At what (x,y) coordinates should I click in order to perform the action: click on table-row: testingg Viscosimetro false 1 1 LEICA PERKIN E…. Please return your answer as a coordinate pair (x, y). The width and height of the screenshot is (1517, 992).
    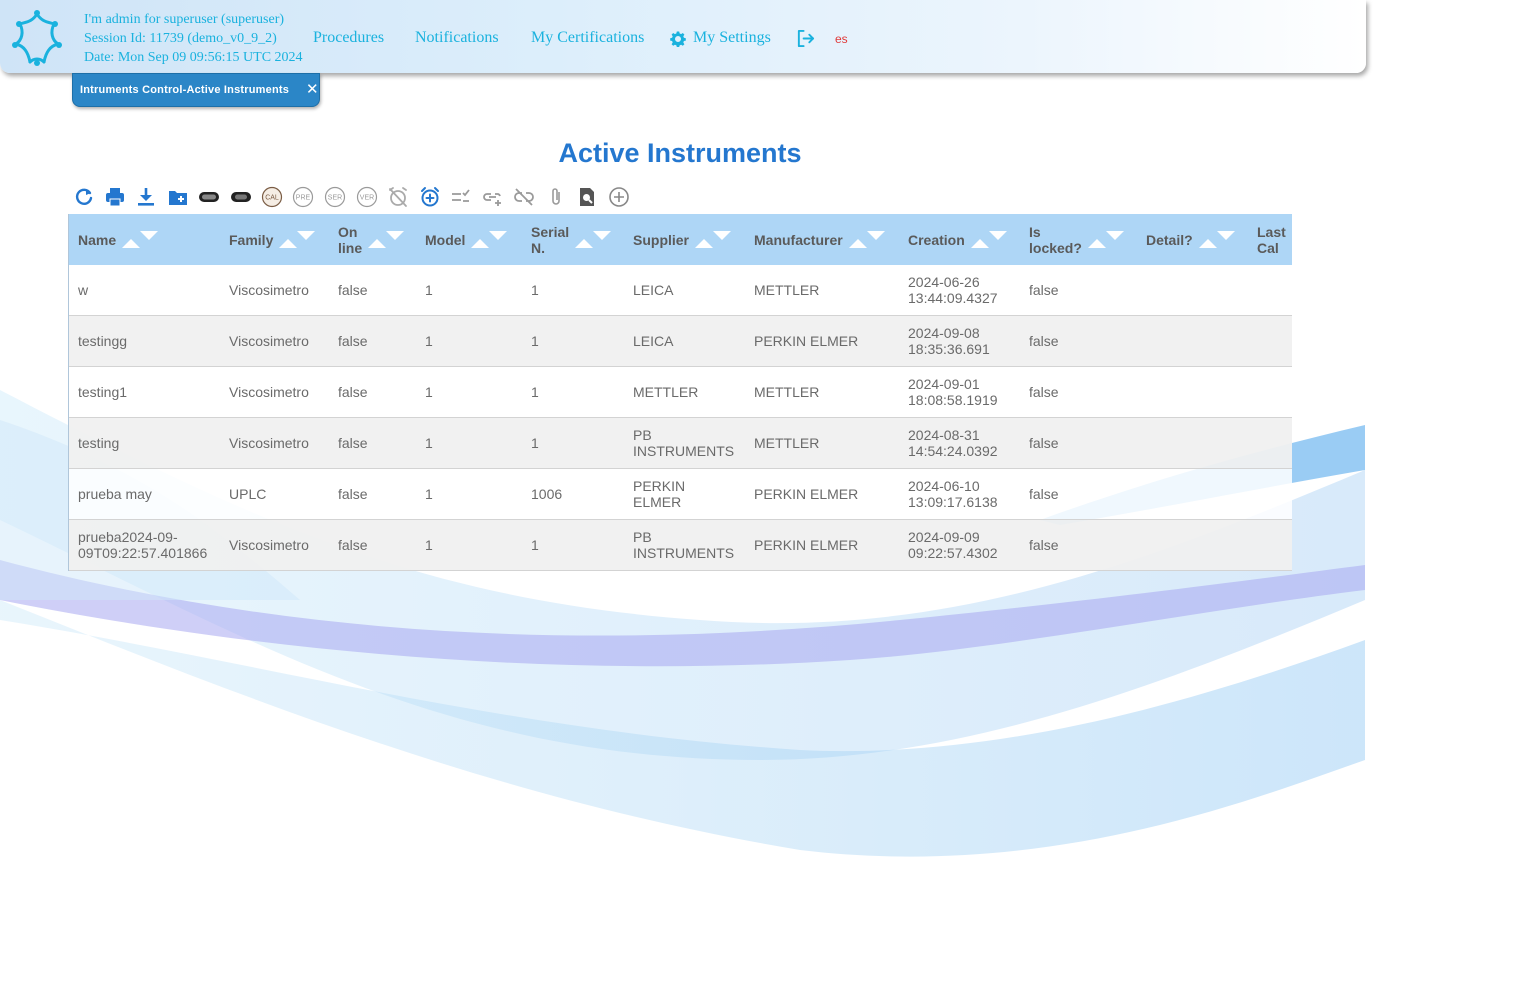
    Looking at the image, I should click on (680, 341).